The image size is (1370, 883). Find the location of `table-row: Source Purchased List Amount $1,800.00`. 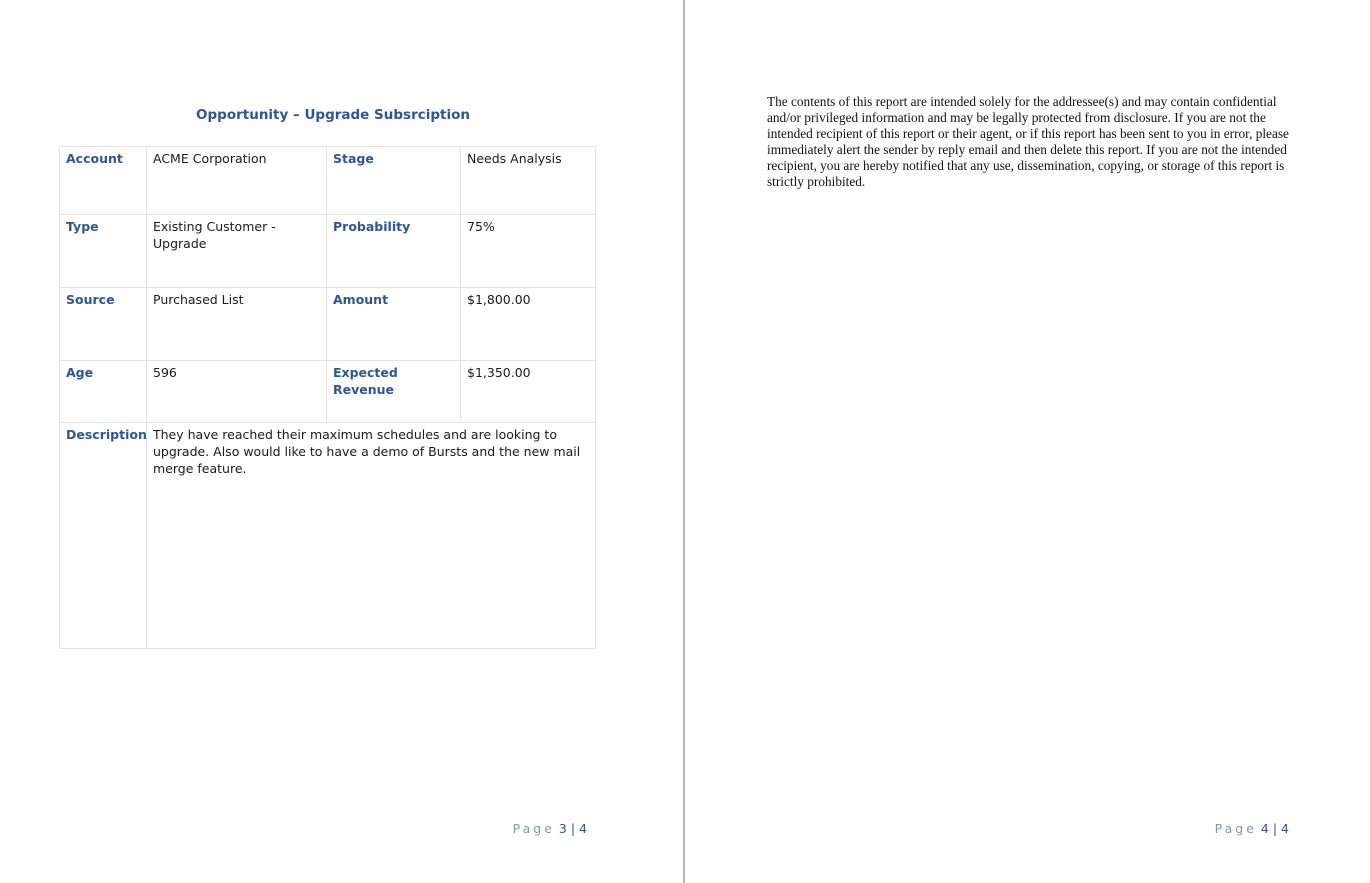

table-row: Source Purchased List Amount $1,800.00 is located at coordinates (327, 324).